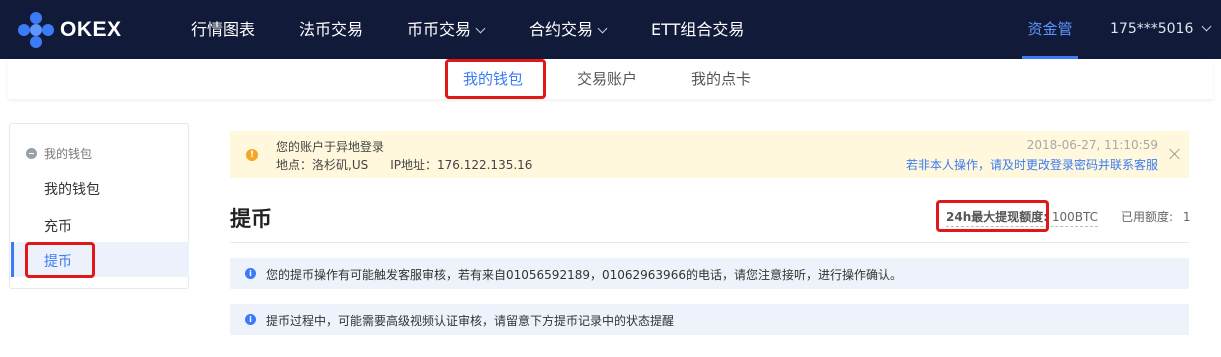 Image resolution: width=1221 pixels, height=357 pixels. I want to click on wallet-subtabs: 我的钱包 交易账户 我的点卡, so click(610, 79).